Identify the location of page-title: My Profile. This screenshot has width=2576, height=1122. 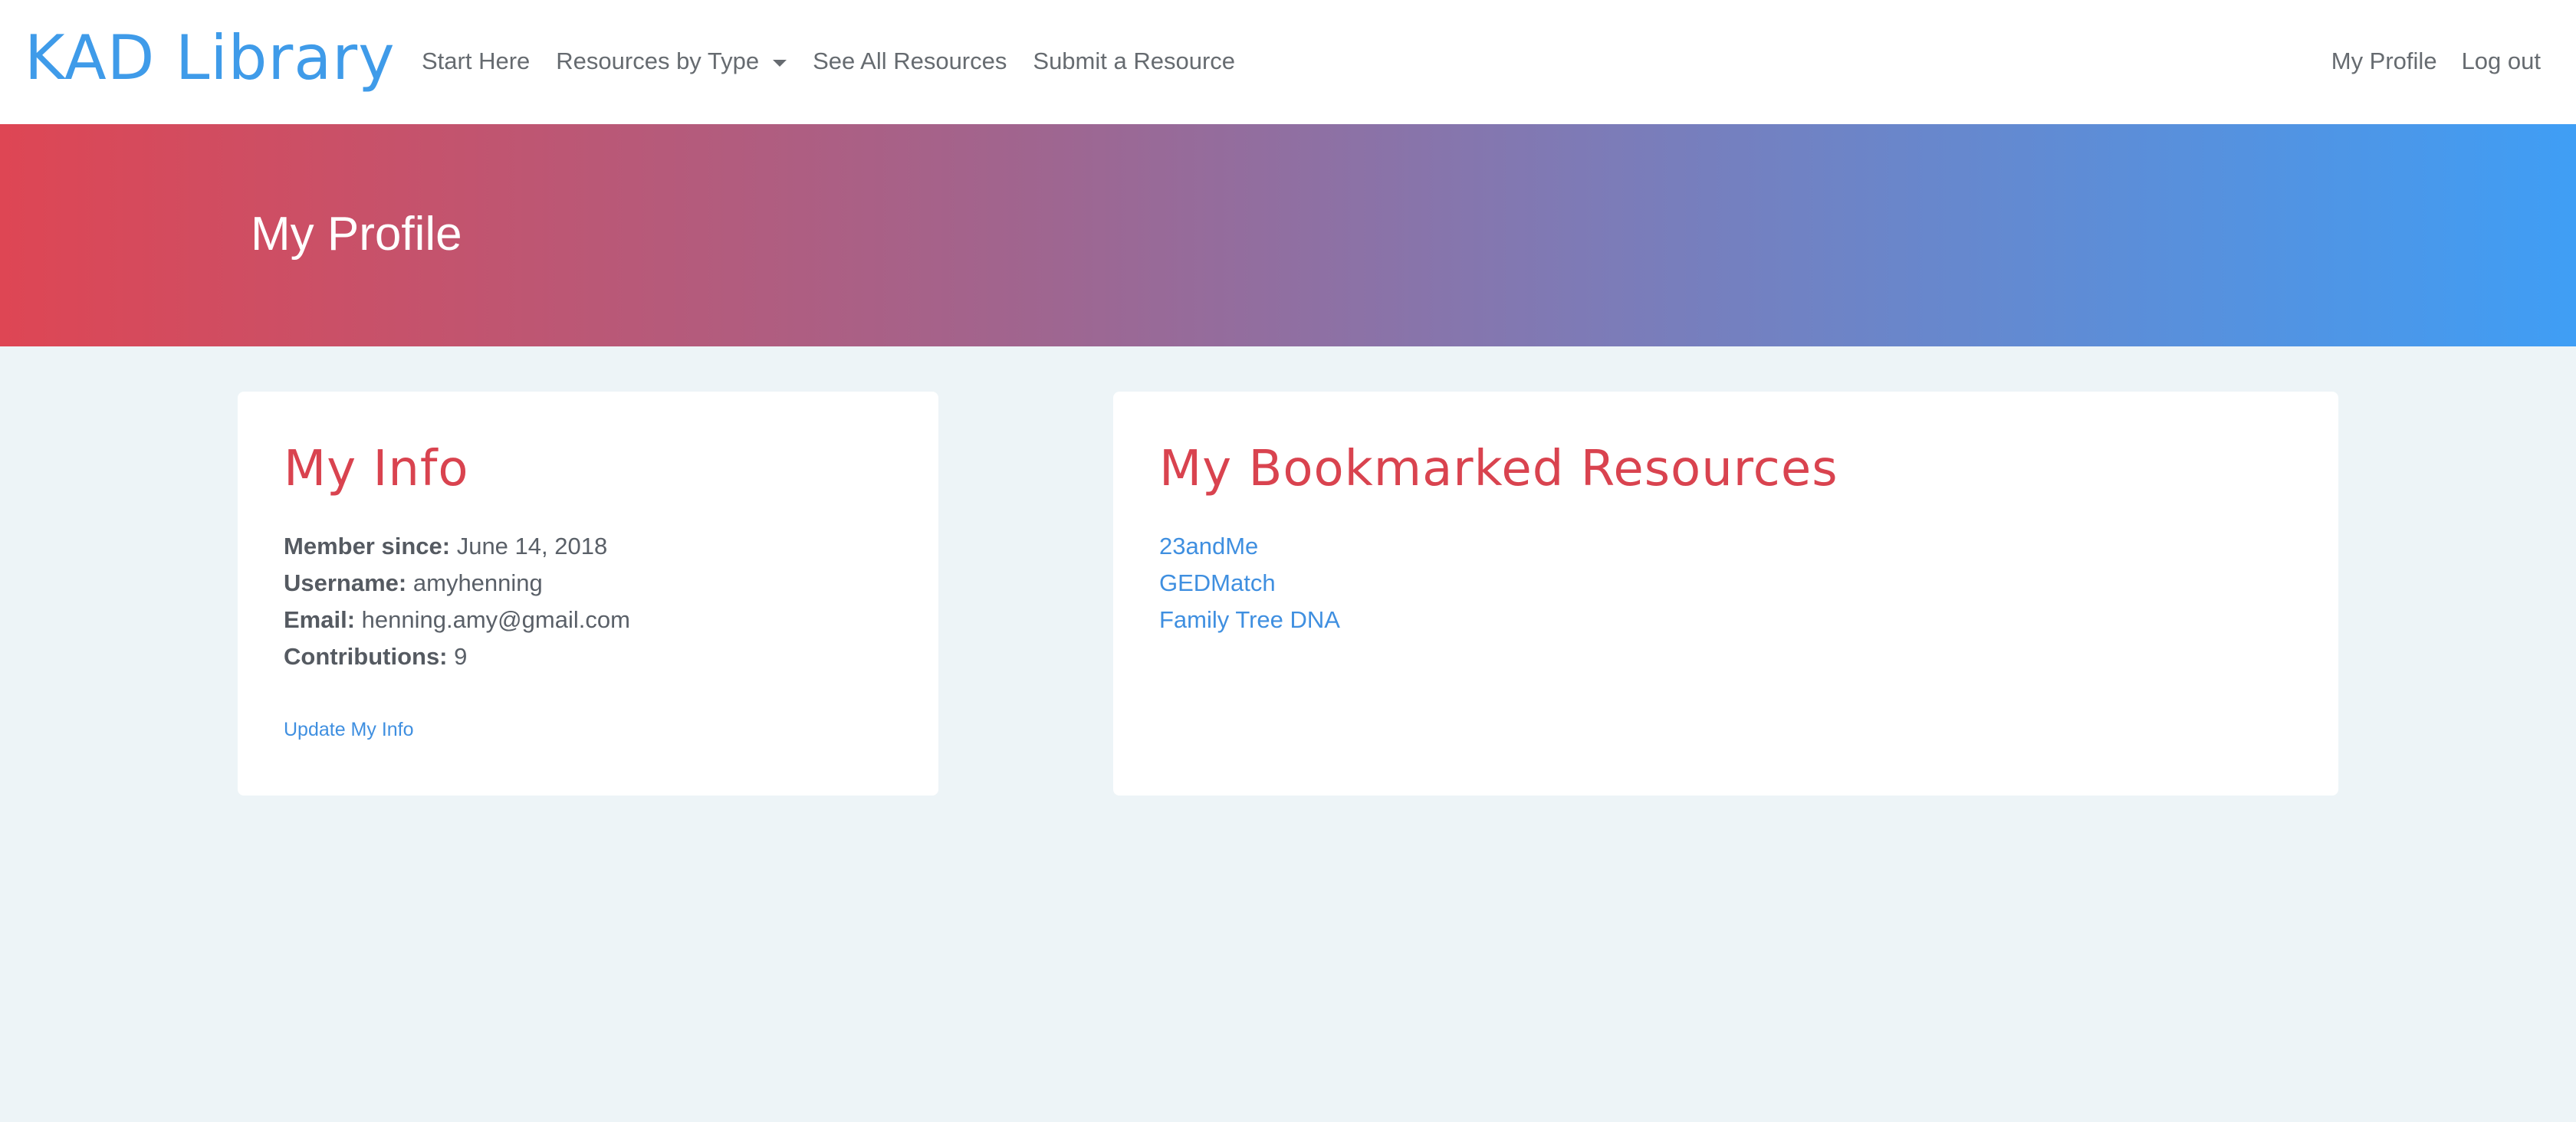
(356, 235).